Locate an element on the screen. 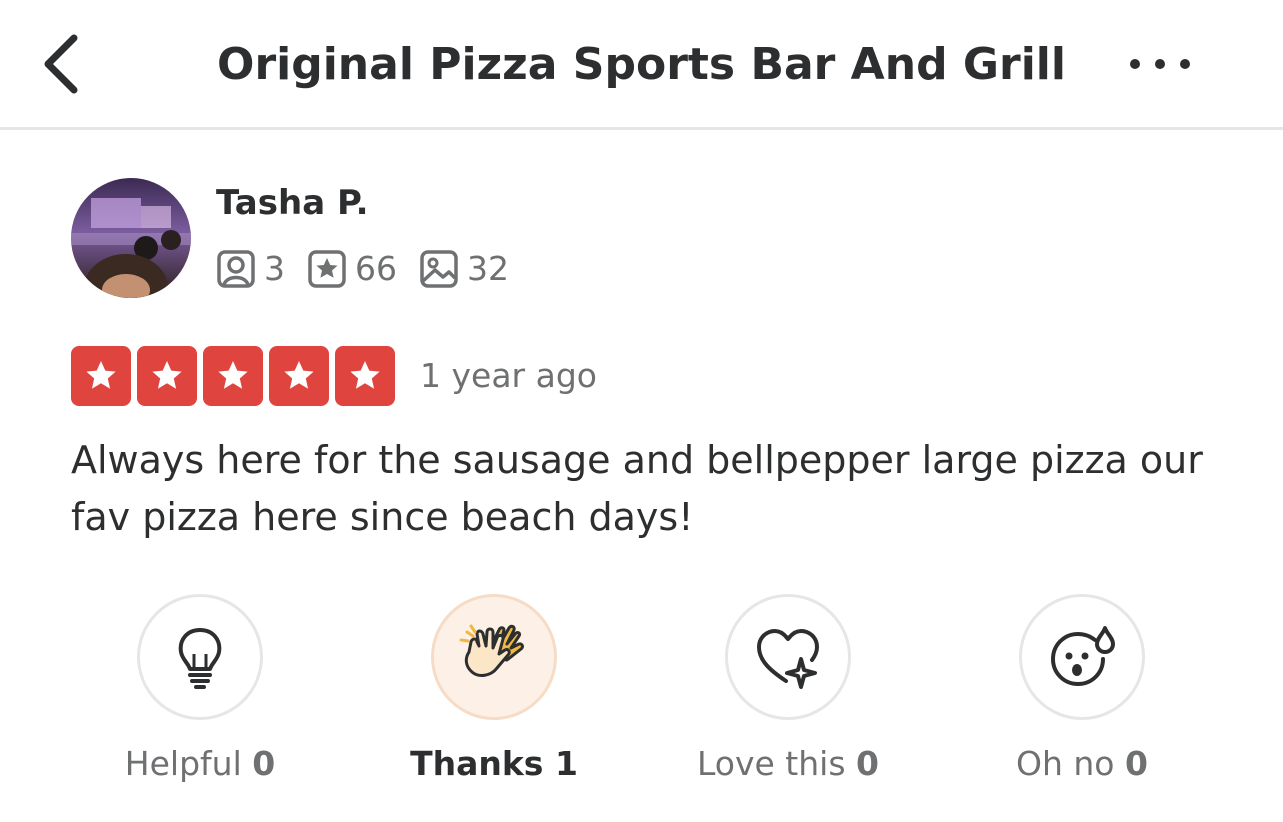  reaction-oh-no-circle is located at coordinates (1082, 657).